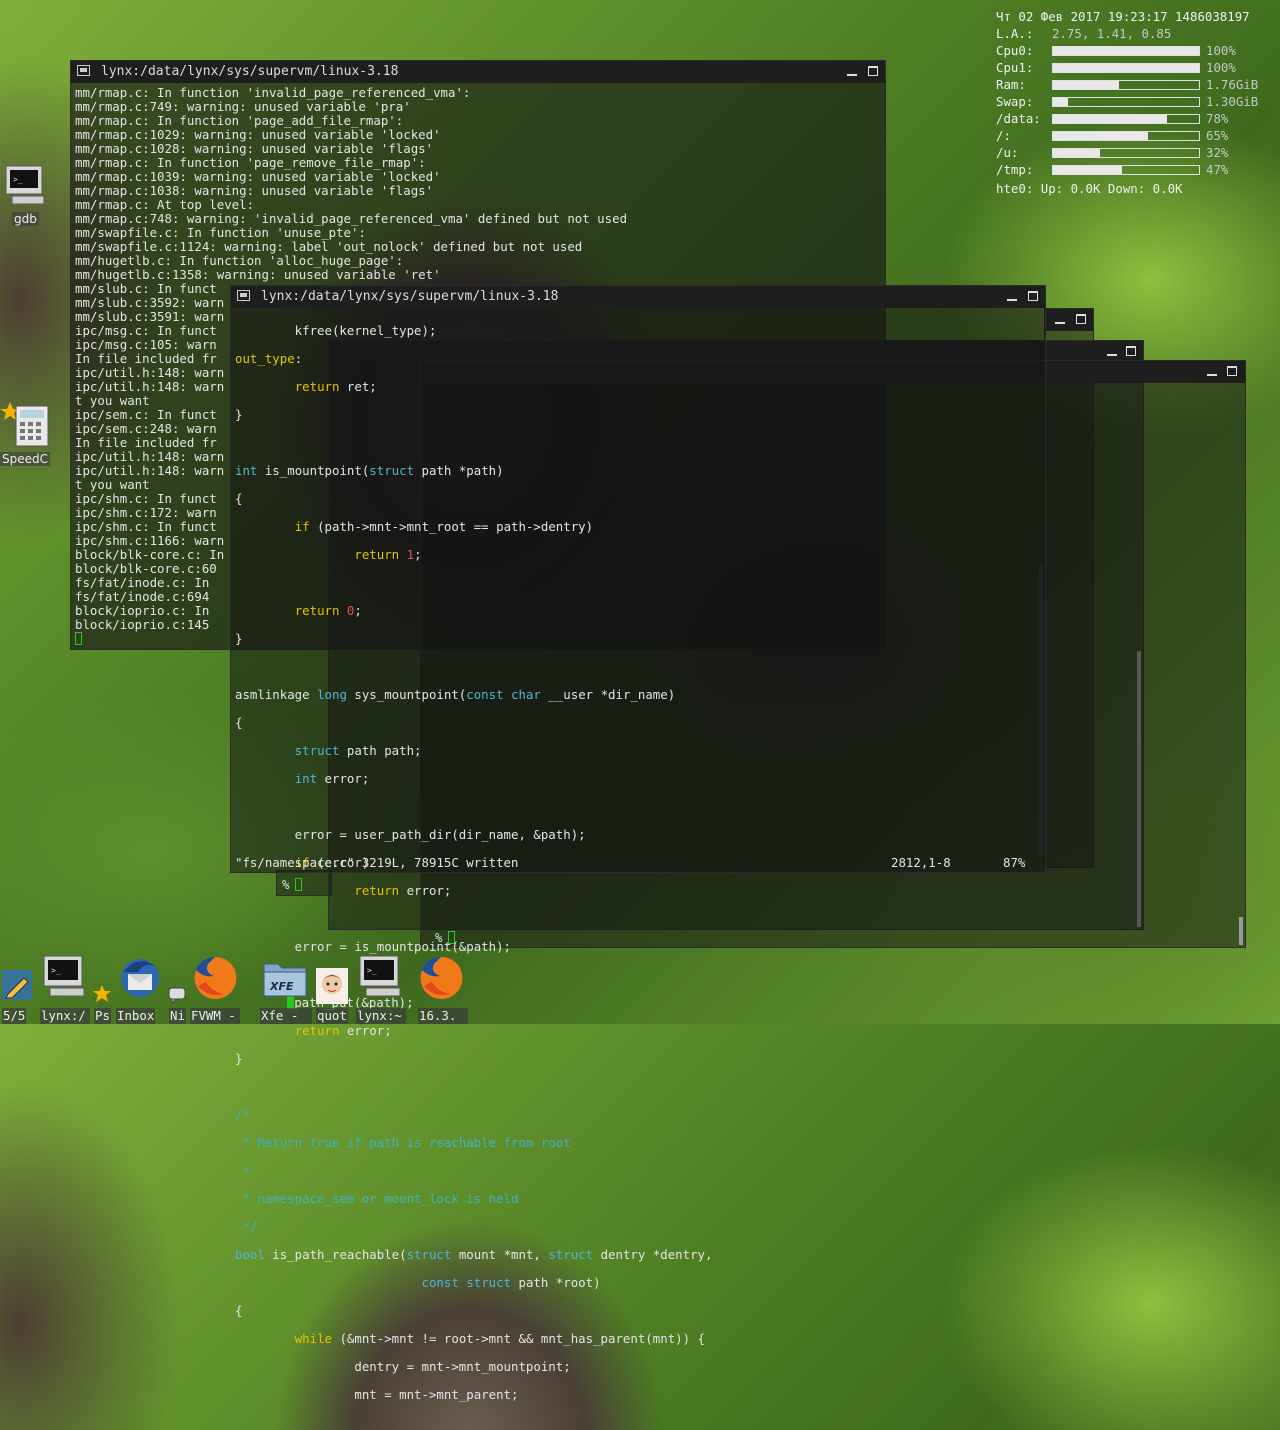  I want to click on titlebar, so click(1069, 320).